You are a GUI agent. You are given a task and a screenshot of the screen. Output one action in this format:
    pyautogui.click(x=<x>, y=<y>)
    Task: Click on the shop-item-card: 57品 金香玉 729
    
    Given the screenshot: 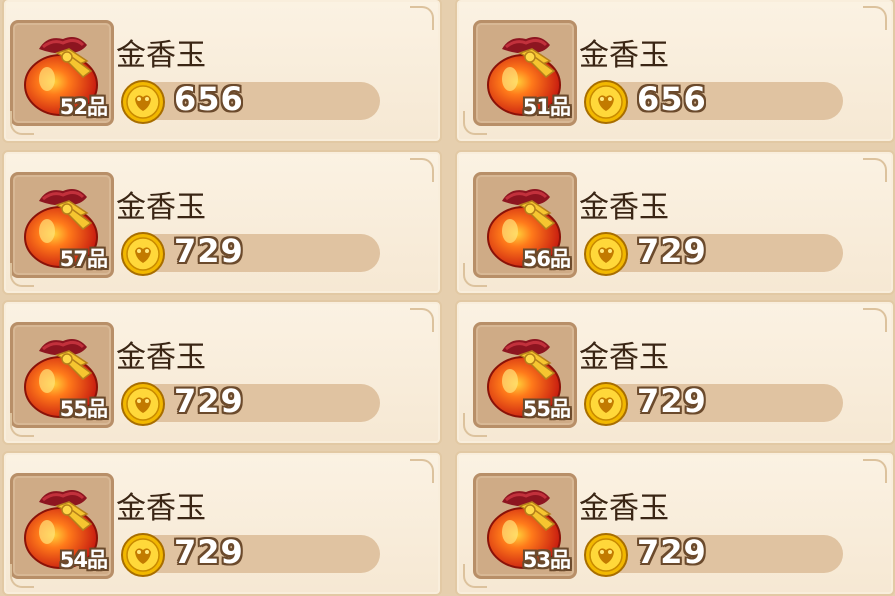 What is the action you would take?
    pyautogui.click(x=222, y=222)
    